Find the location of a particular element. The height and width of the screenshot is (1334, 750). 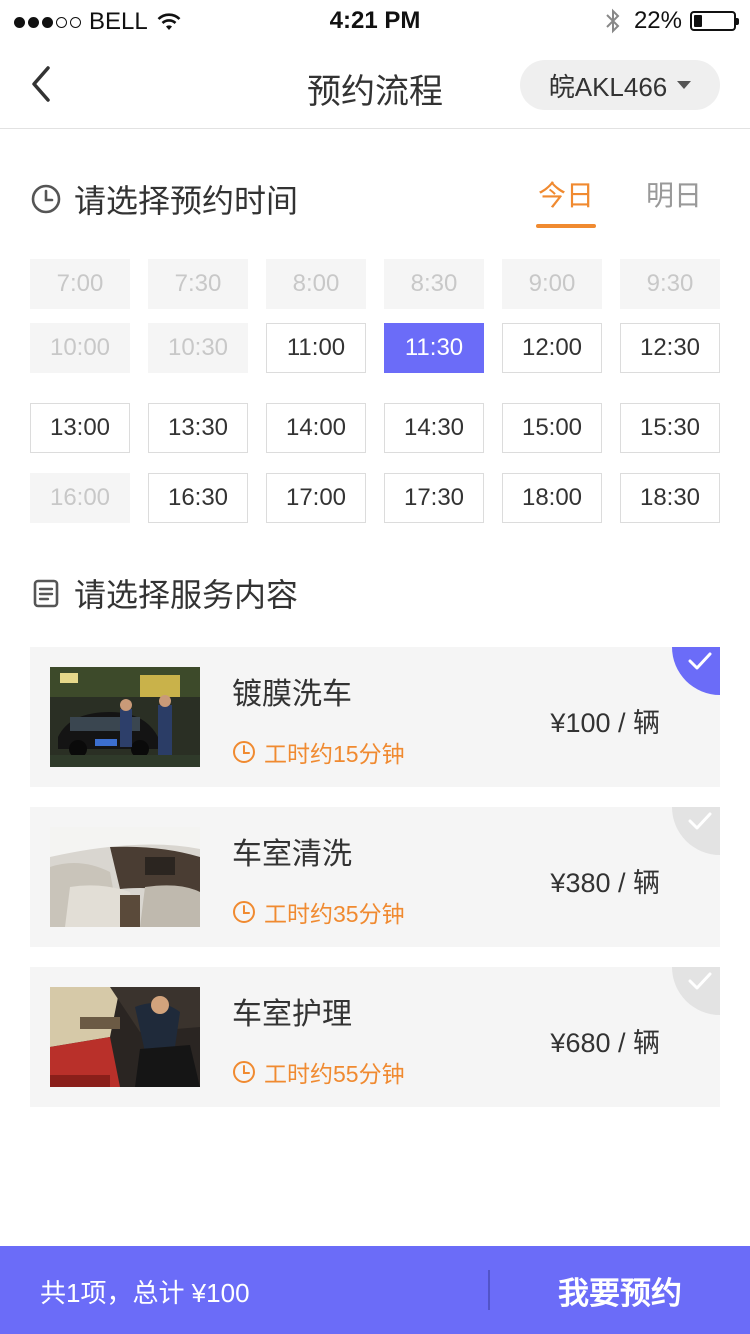

time-section-title: 请选择预约时间 is located at coordinates (186, 201).